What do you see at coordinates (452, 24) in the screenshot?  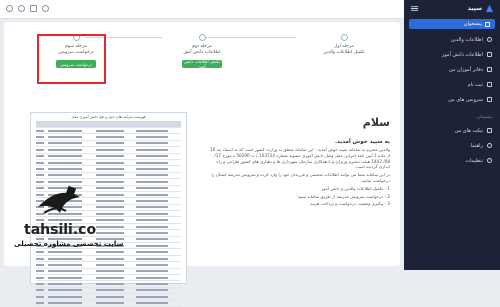 I see `sidebar-item-dashboard: پیشخوان` at bounding box center [452, 24].